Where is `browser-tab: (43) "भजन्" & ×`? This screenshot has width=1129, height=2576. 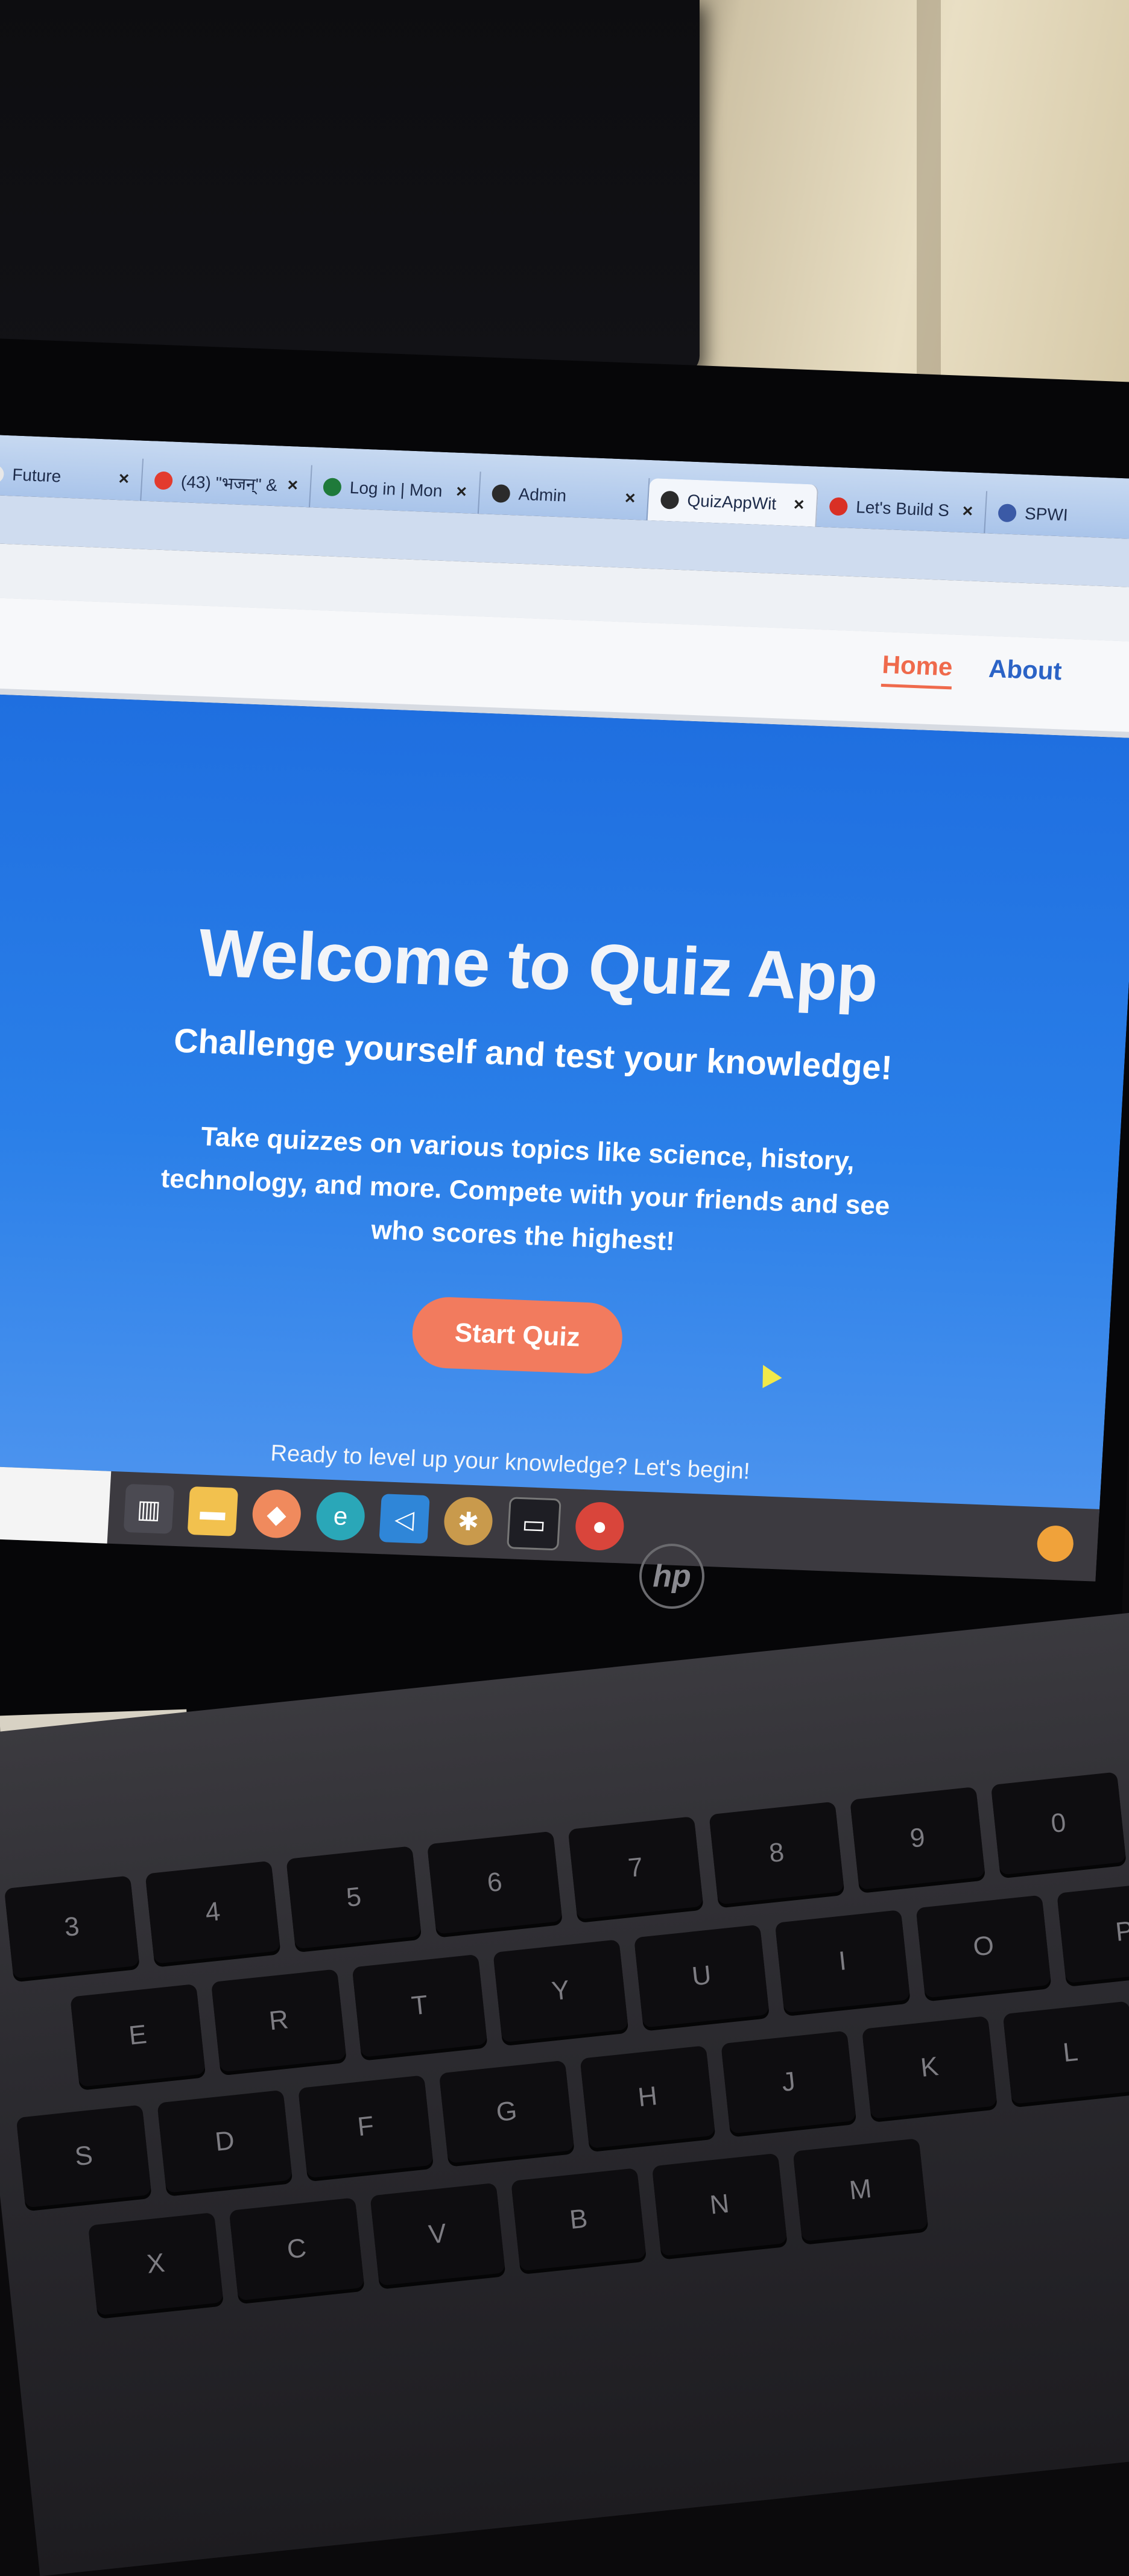
browser-tab: (43) "भजन्" & × is located at coordinates (226, 483).